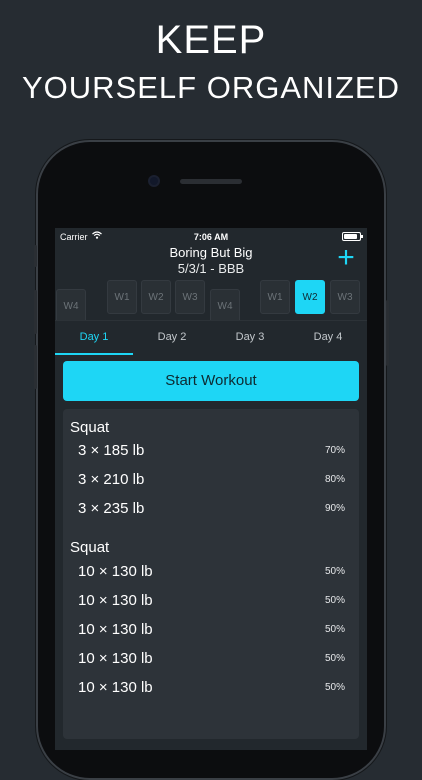 Image resolution: width=422 pixels, height=780 pixels. I want to click on set-weight: 3 × 235 lb, so click(111, 508).